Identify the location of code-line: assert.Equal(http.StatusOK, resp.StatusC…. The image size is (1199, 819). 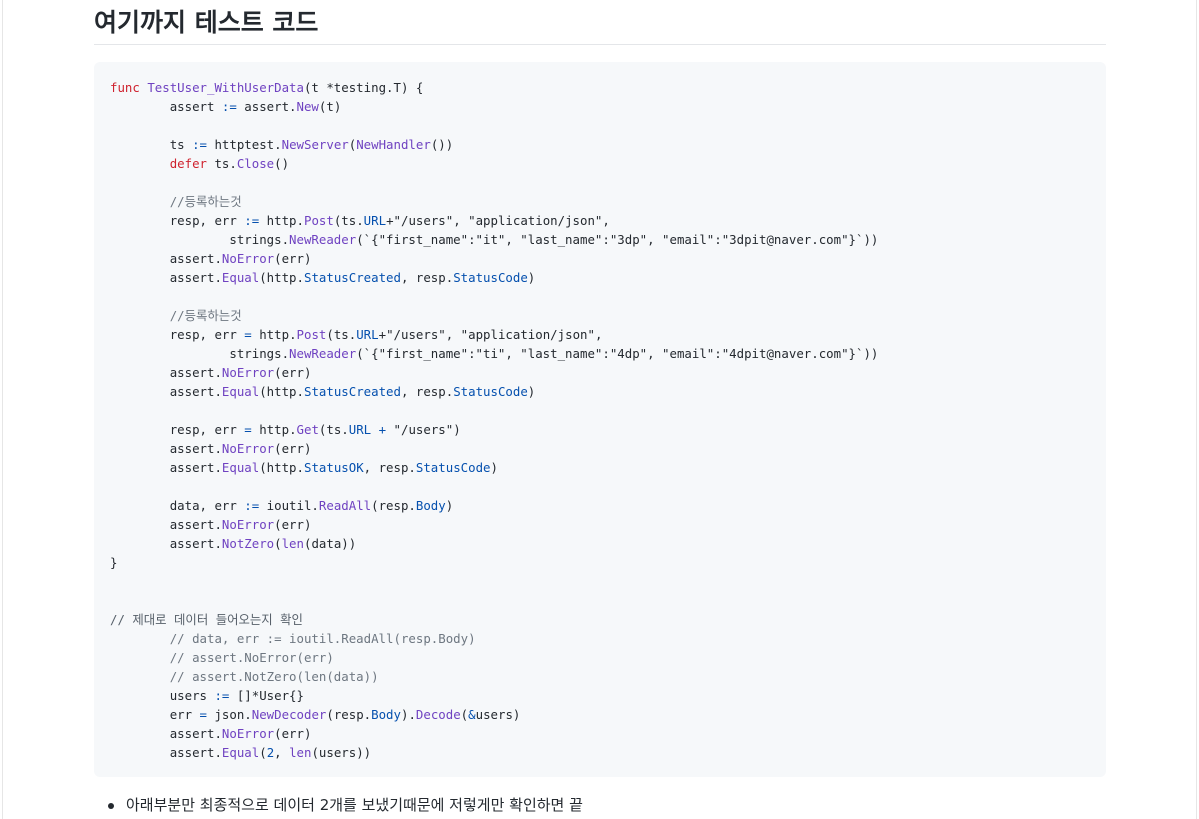
(600, 467).